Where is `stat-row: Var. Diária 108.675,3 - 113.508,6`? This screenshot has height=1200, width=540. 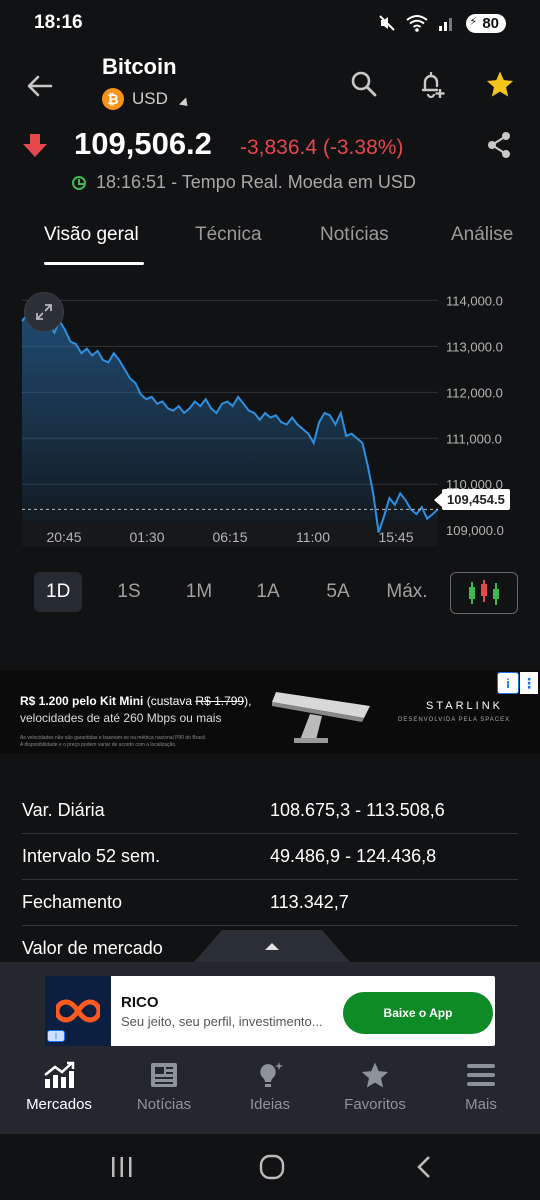 stat-row: Var. Diária 108.675,3 - 113.508,6 is located at coordinates (270, 811).